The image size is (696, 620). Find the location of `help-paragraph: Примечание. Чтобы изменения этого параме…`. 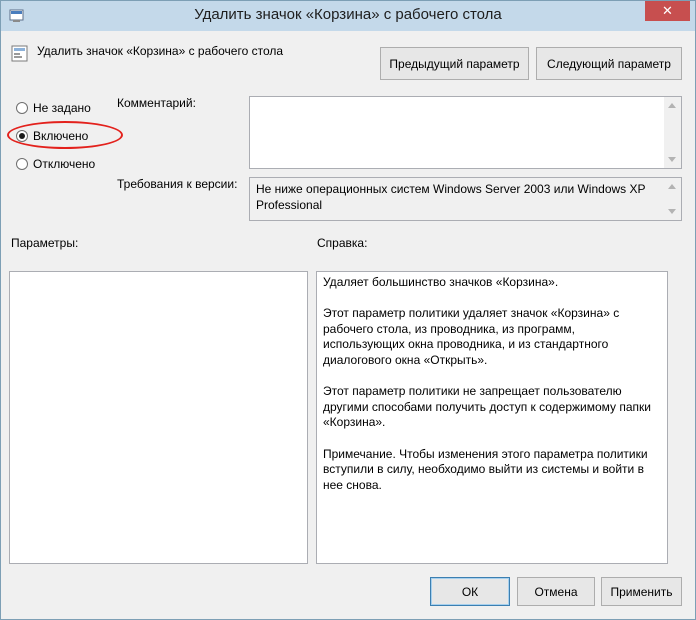

help-paragraph: Примечание. Чтобы изменения этого параме… is located at coordinates (485, 469).